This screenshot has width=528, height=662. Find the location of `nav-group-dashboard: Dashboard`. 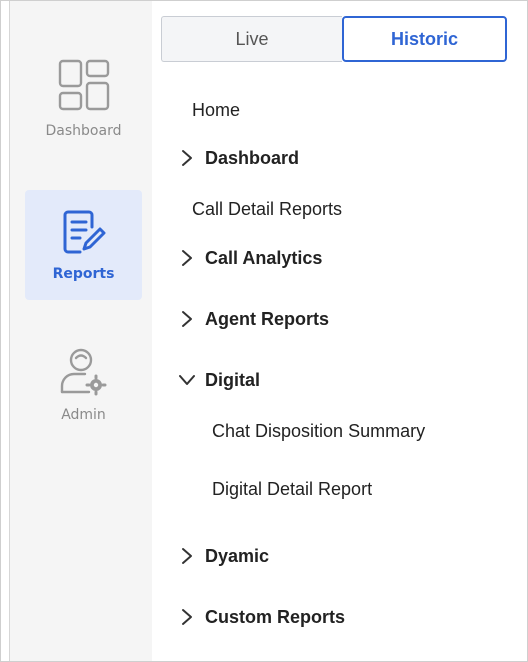

nav-group-dashboard: Dashboard is located at coordinates (237, 158).